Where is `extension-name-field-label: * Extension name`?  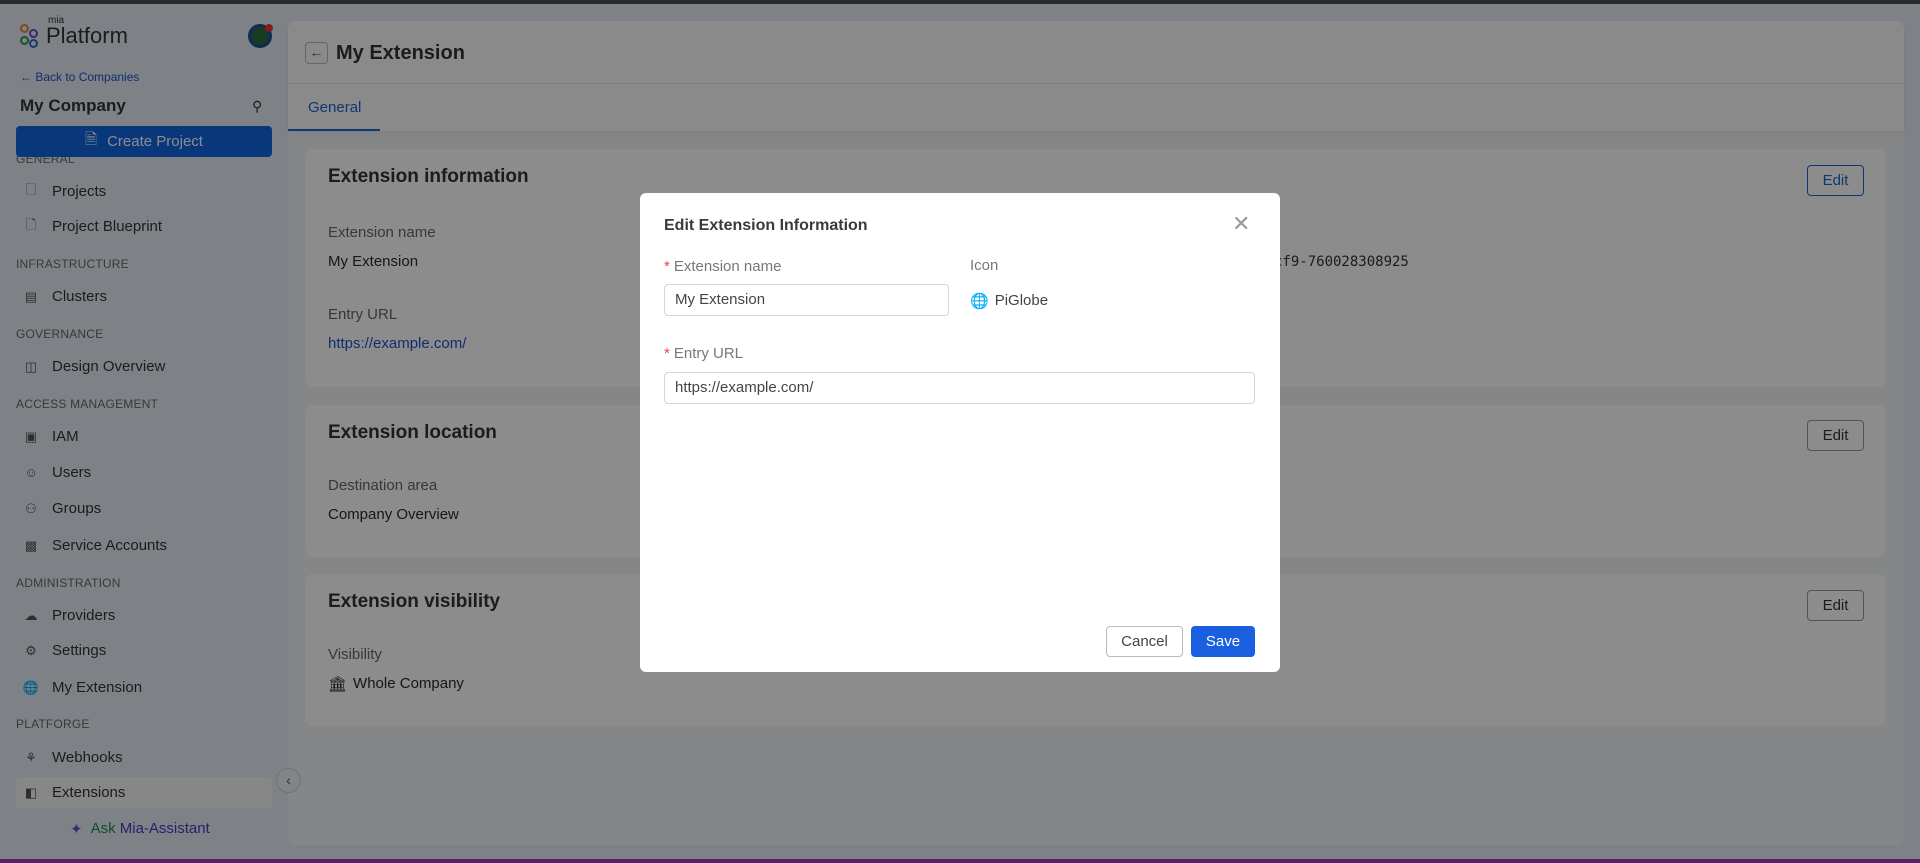
extension-name-field-label: * Extension name is located at coordinates (722, 266).